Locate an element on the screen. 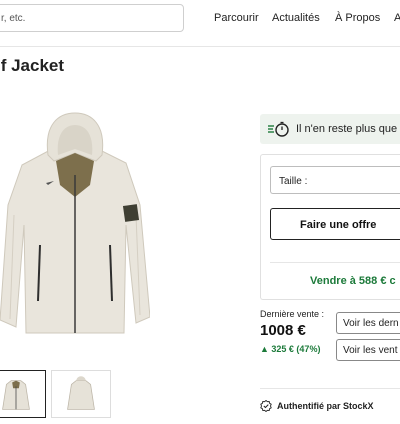  view-sales-button: Voir les vent is located at coordinates (368, 350).